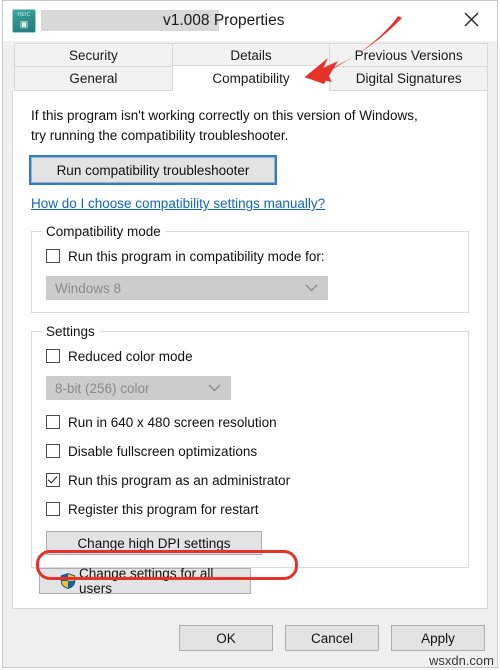 The width and height of the screenshot is (500, 670). I want to click on run-as-administrator-label: Run this program as an administrator, so click(179, 480).